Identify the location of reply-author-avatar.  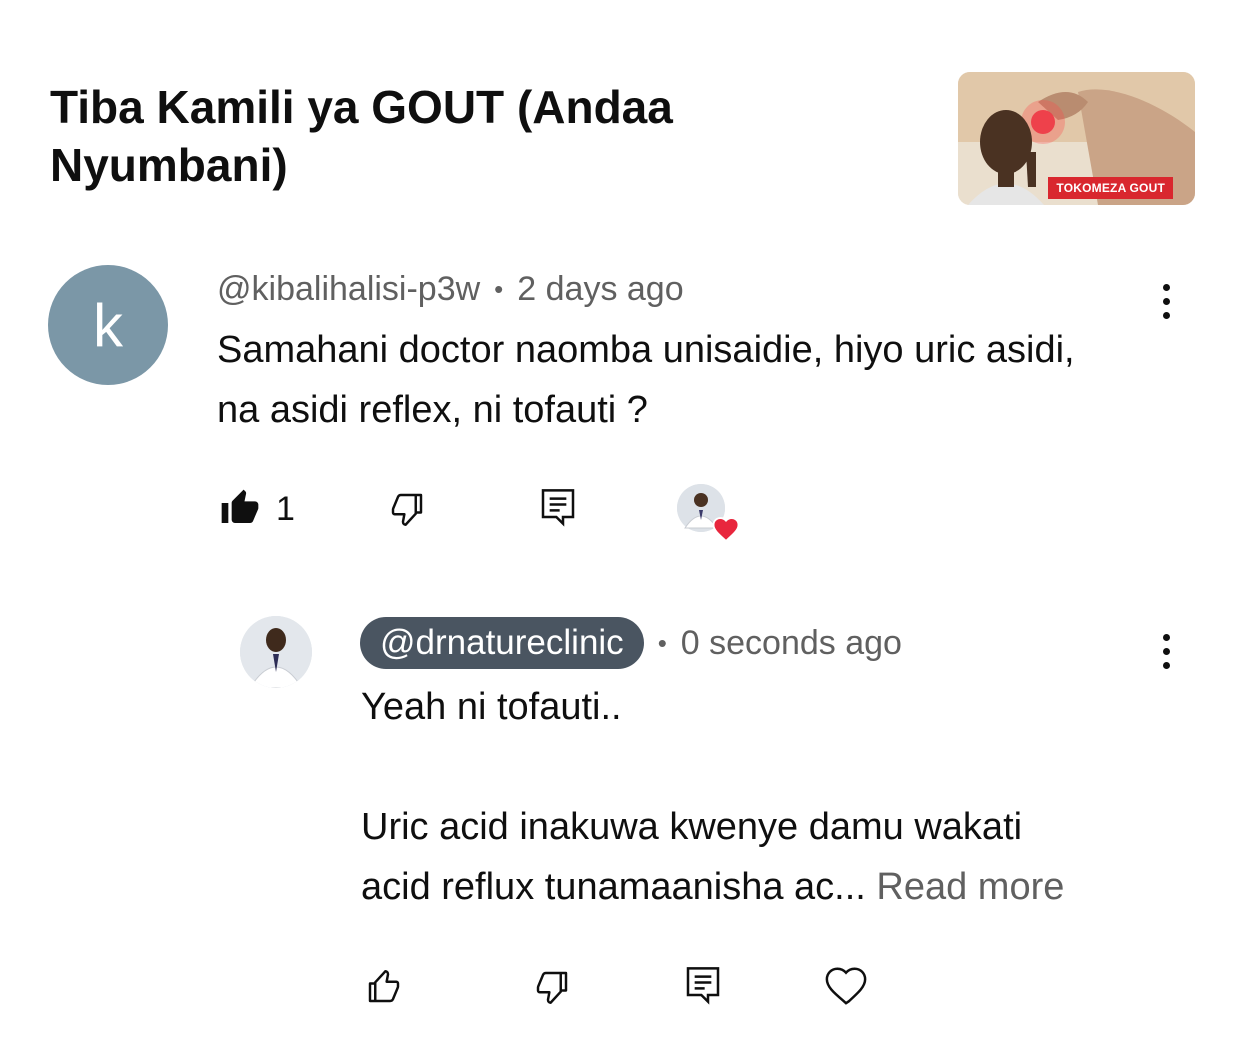
(276, 652).